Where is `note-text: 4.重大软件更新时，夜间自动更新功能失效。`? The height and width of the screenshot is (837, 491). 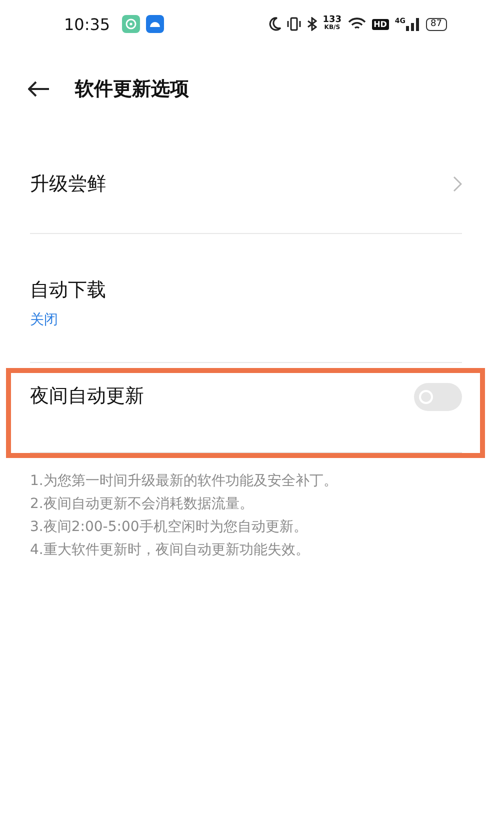
note-text: 4.重大软件更新时，夜间自动更新功能失效。 is located at coordinates (170, 550).